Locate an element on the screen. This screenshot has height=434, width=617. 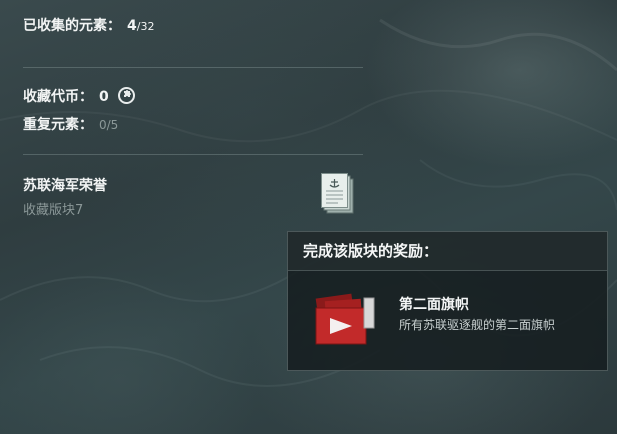
reward-header: 完成该版块的奖励： is located at coordinates (447, 251).